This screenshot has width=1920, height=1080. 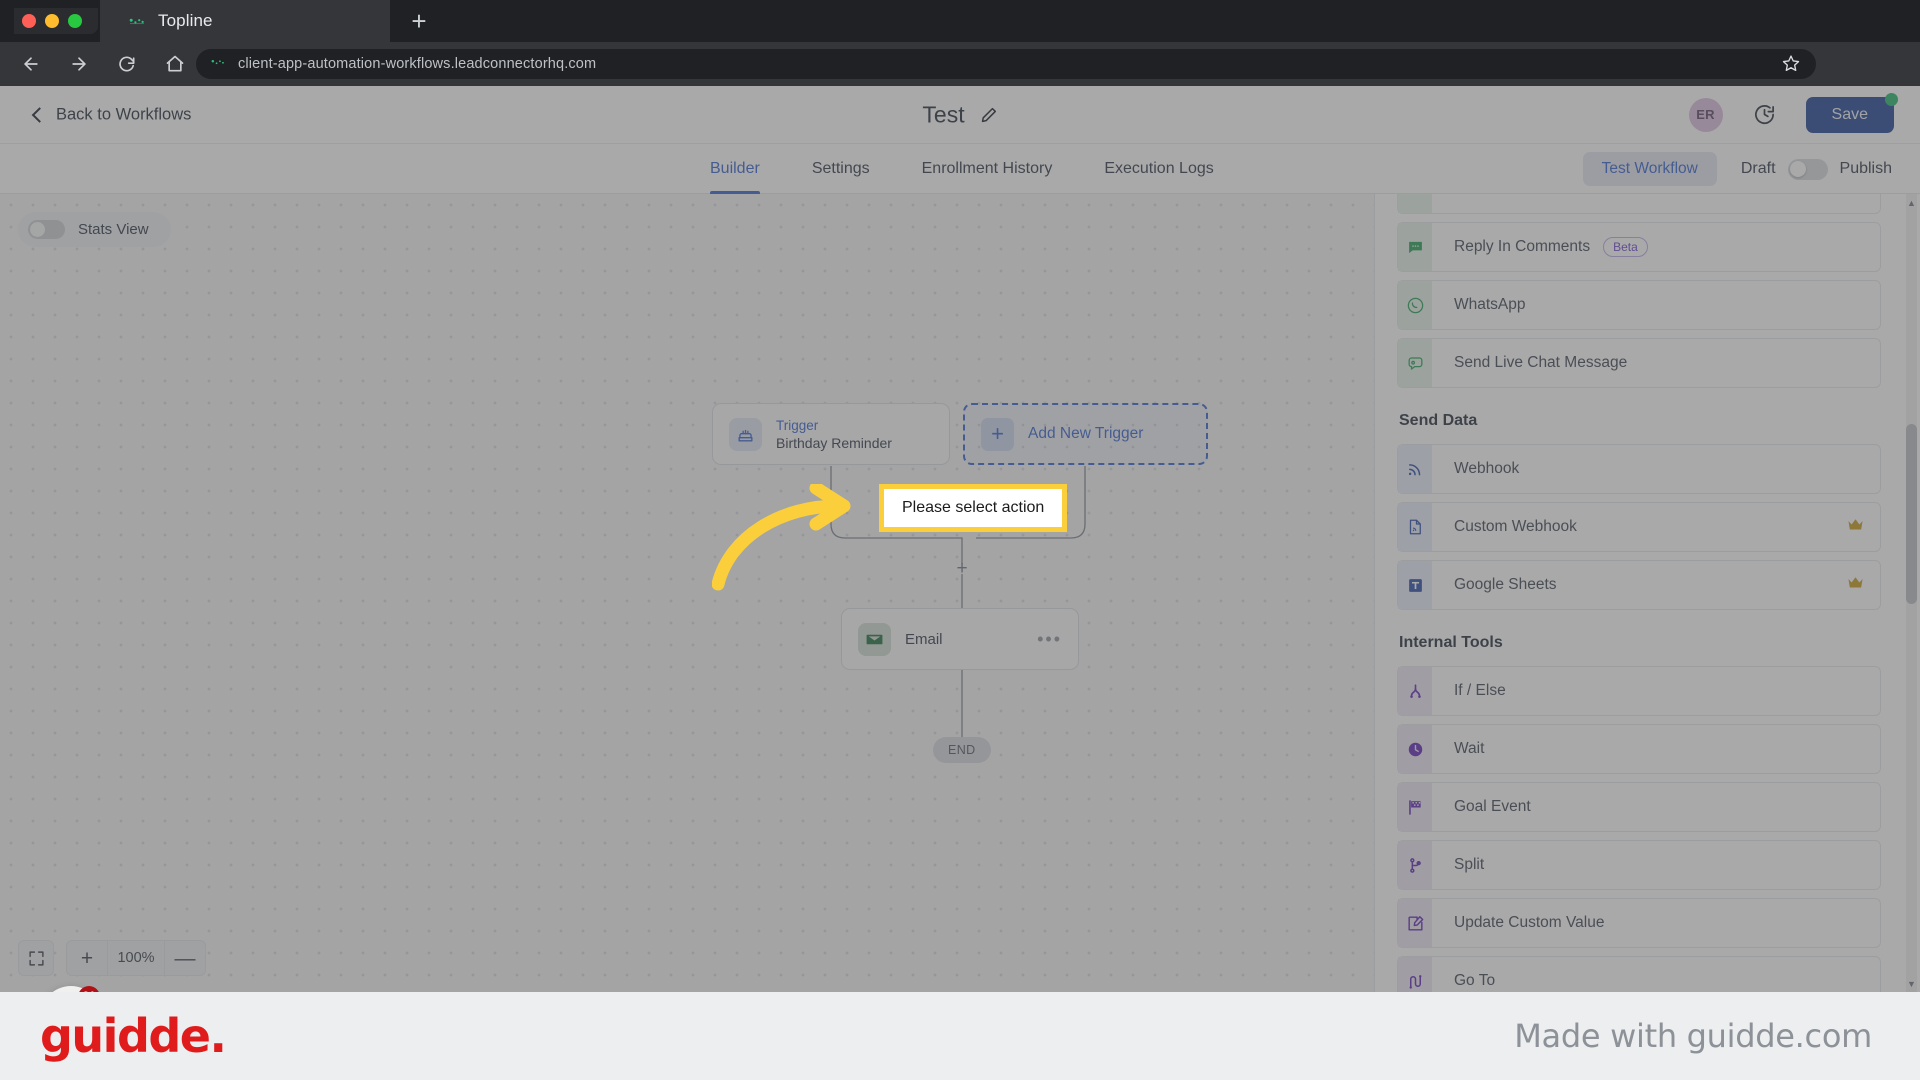 I want to click on list-item-goal-event: Goal Event, so click(x=1639, y=807).